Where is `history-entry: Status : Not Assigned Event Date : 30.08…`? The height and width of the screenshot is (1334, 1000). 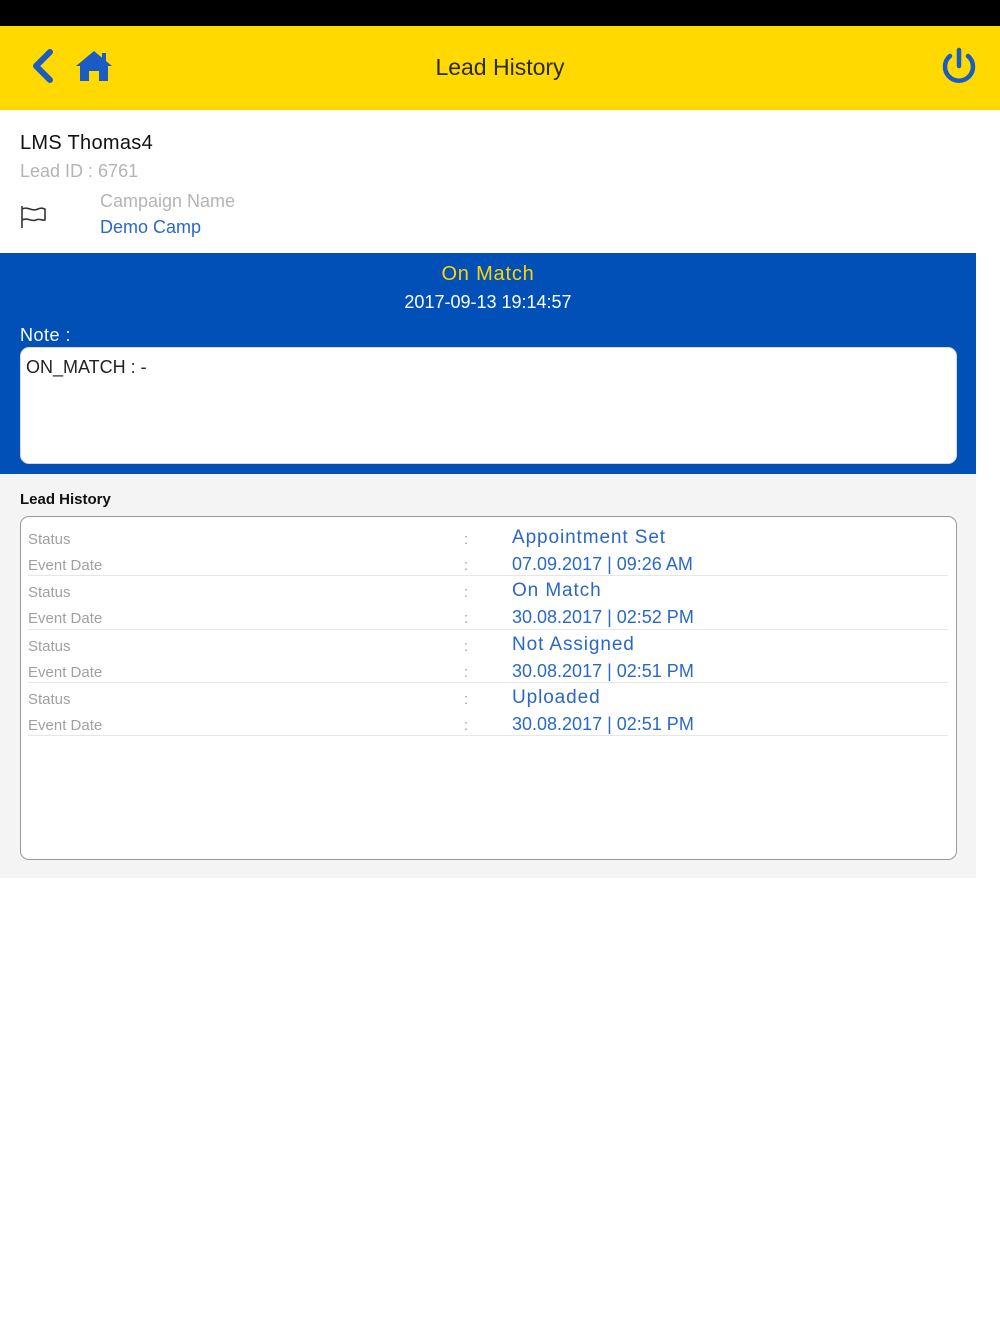 history-entry: Status : Not Assigned Event Date : 30.08… is located at coordinates (488, 656).